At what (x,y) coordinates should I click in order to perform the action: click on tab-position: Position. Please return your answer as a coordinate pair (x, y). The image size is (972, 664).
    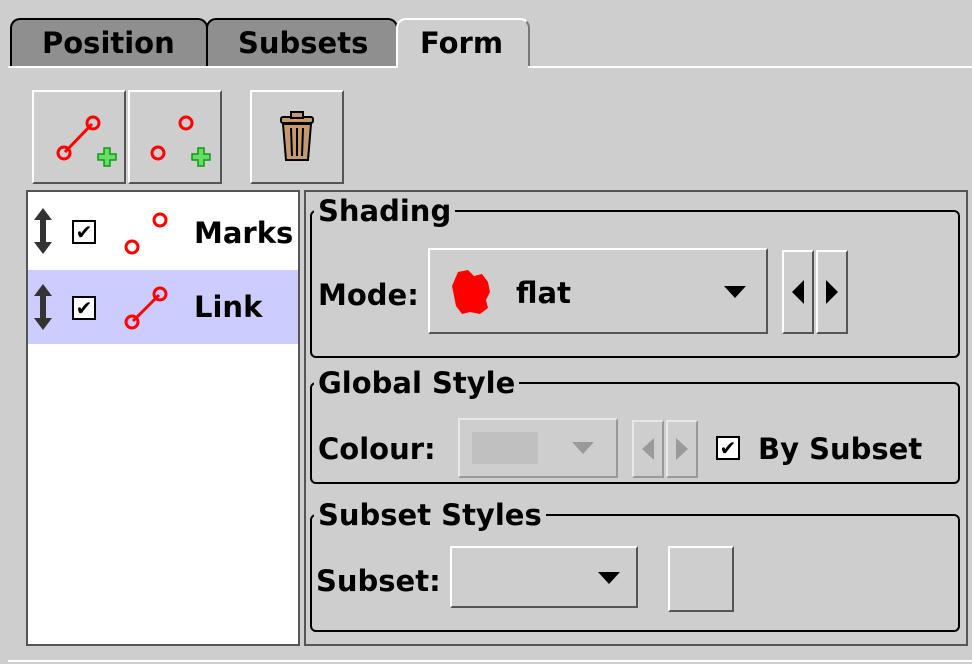
    Looking at the image, I should click on (109, 42).